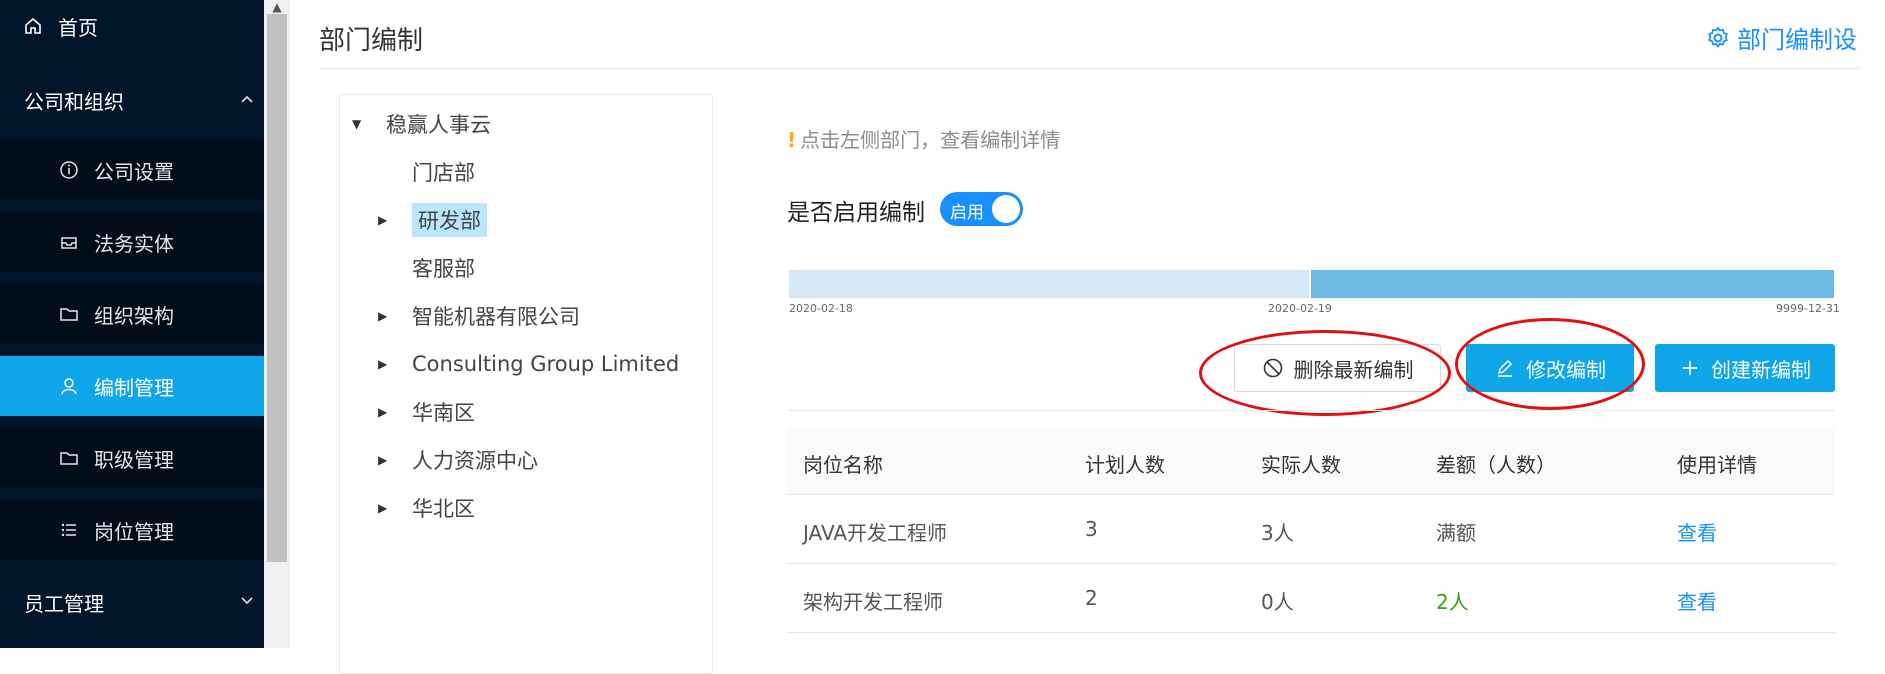 The image size is (1885, 674). I want to click on sidebar-item-label: 首页, so click(78, 27).